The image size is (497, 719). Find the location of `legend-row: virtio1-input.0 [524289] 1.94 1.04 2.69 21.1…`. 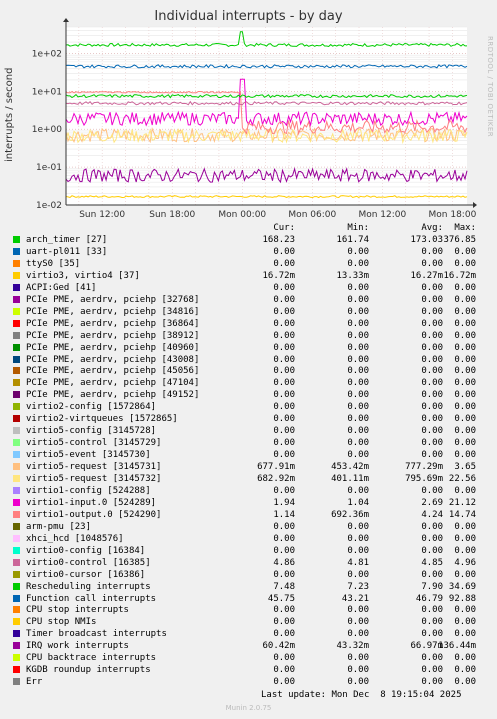

legend-row: virtio1-input.0 [524289] 1.94 1.04 2.69 21.1… is located at coordinates (248, 503).